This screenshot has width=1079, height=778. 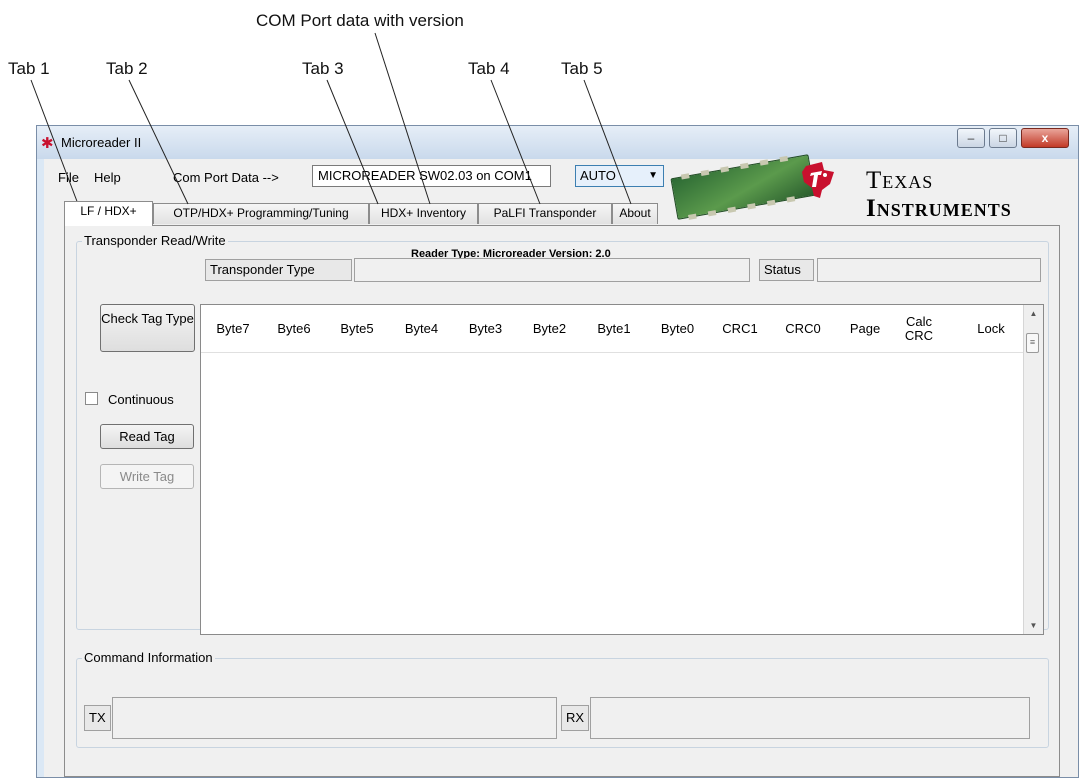 I want to click on menu-help: Help, so click(x=107, y=177).